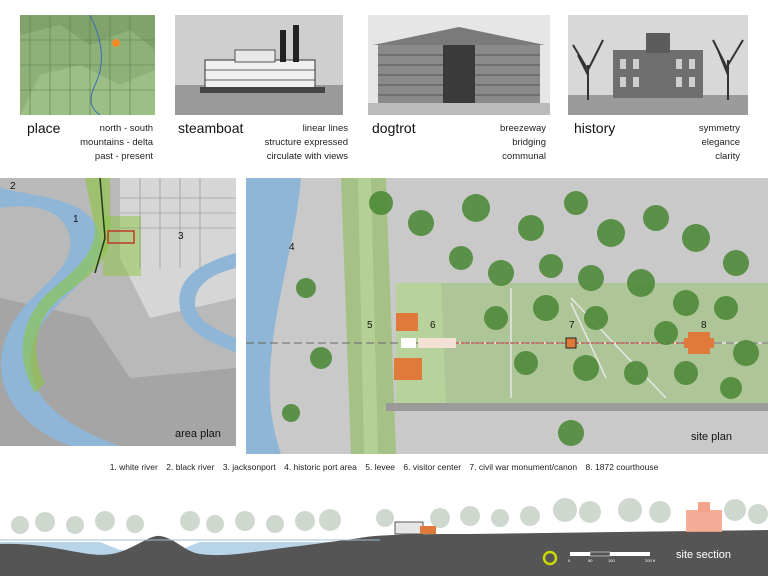  Describe the element at coordinates (658, 65) in the screenshot. I see `courthouse-history-image` at that location.